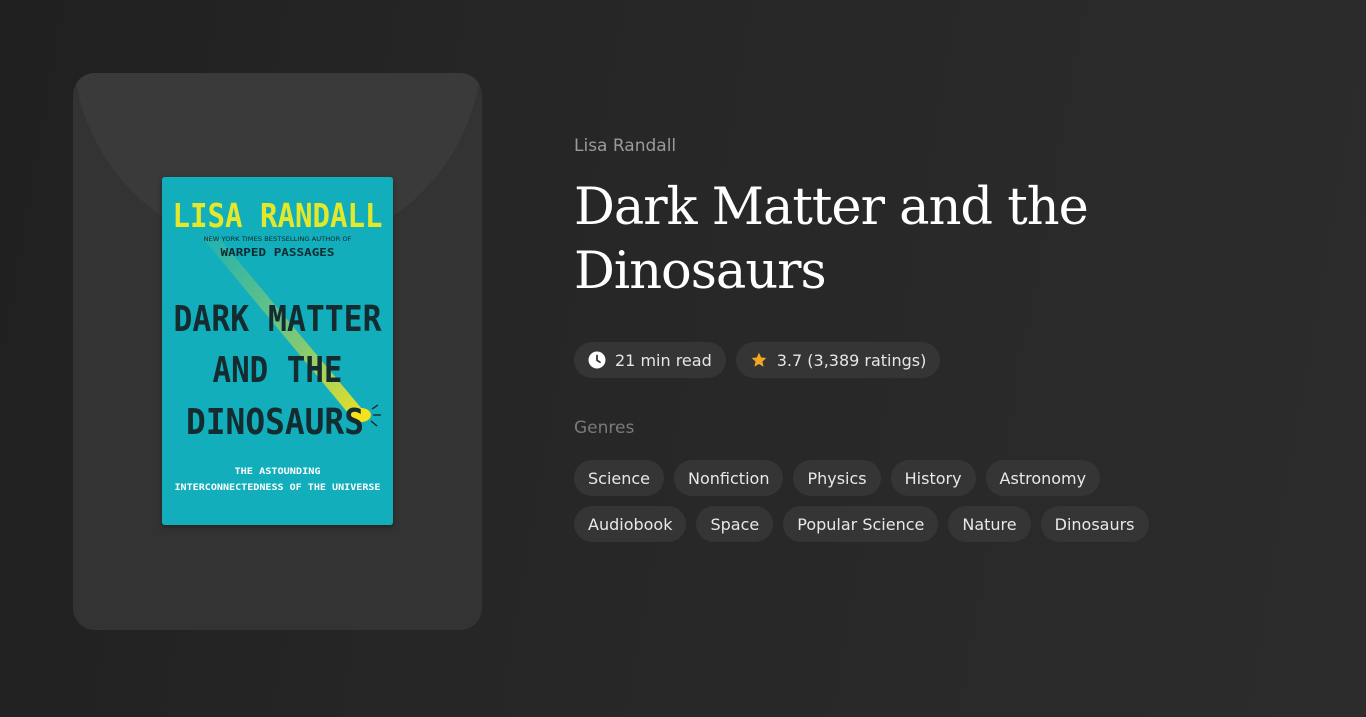 Image resolution: width=1366 pixels, height=717 pixels. What do you see at coordinates (275, 422) in the screenshot?
I see `cover-title-line-3: DINOSAURS` at bounding box center [275, 422].